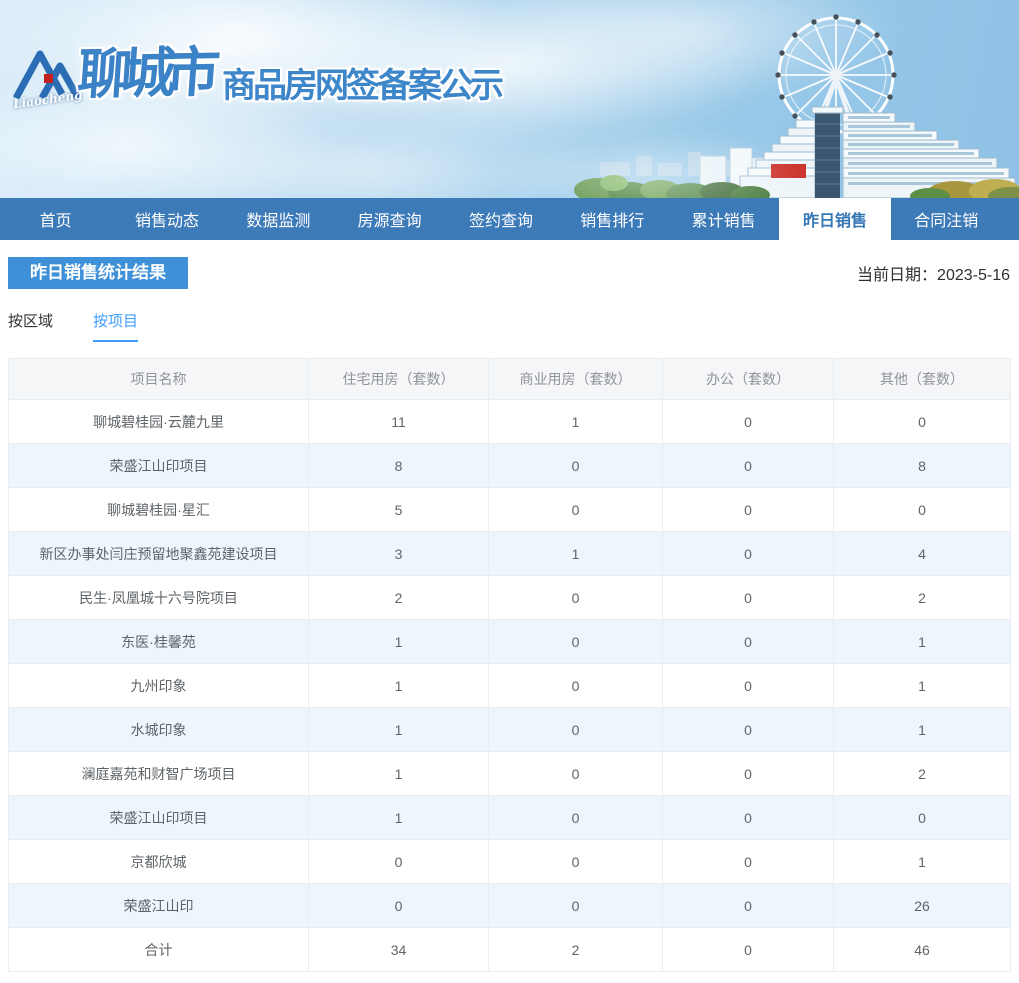 Image resolution: width=1019 pixels, height=983 pixels. Describe the element at coordinates (158, 861) in the screenshot. I see `project-name-cell: 京都欣城` at that location.